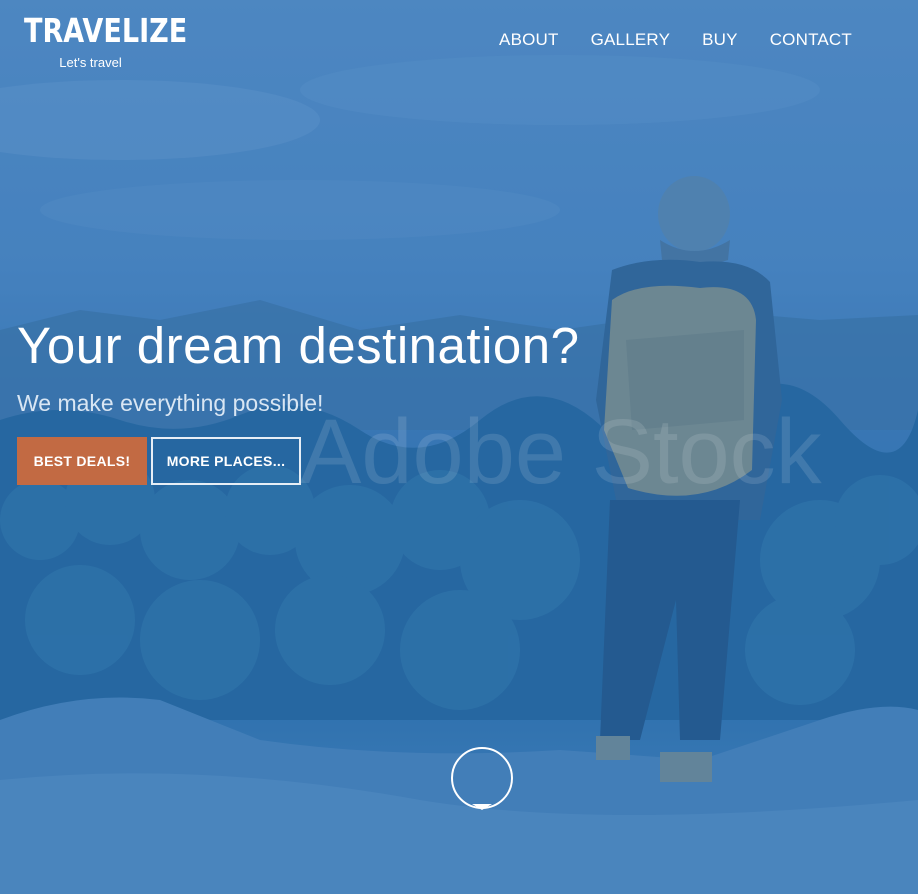 Image resolution: width=918 pixels, height=894 pixels. Describe the element at coordinates (170, 403) in the screenshot. I see `hero-subtitle: We make everything possible!` at that location.